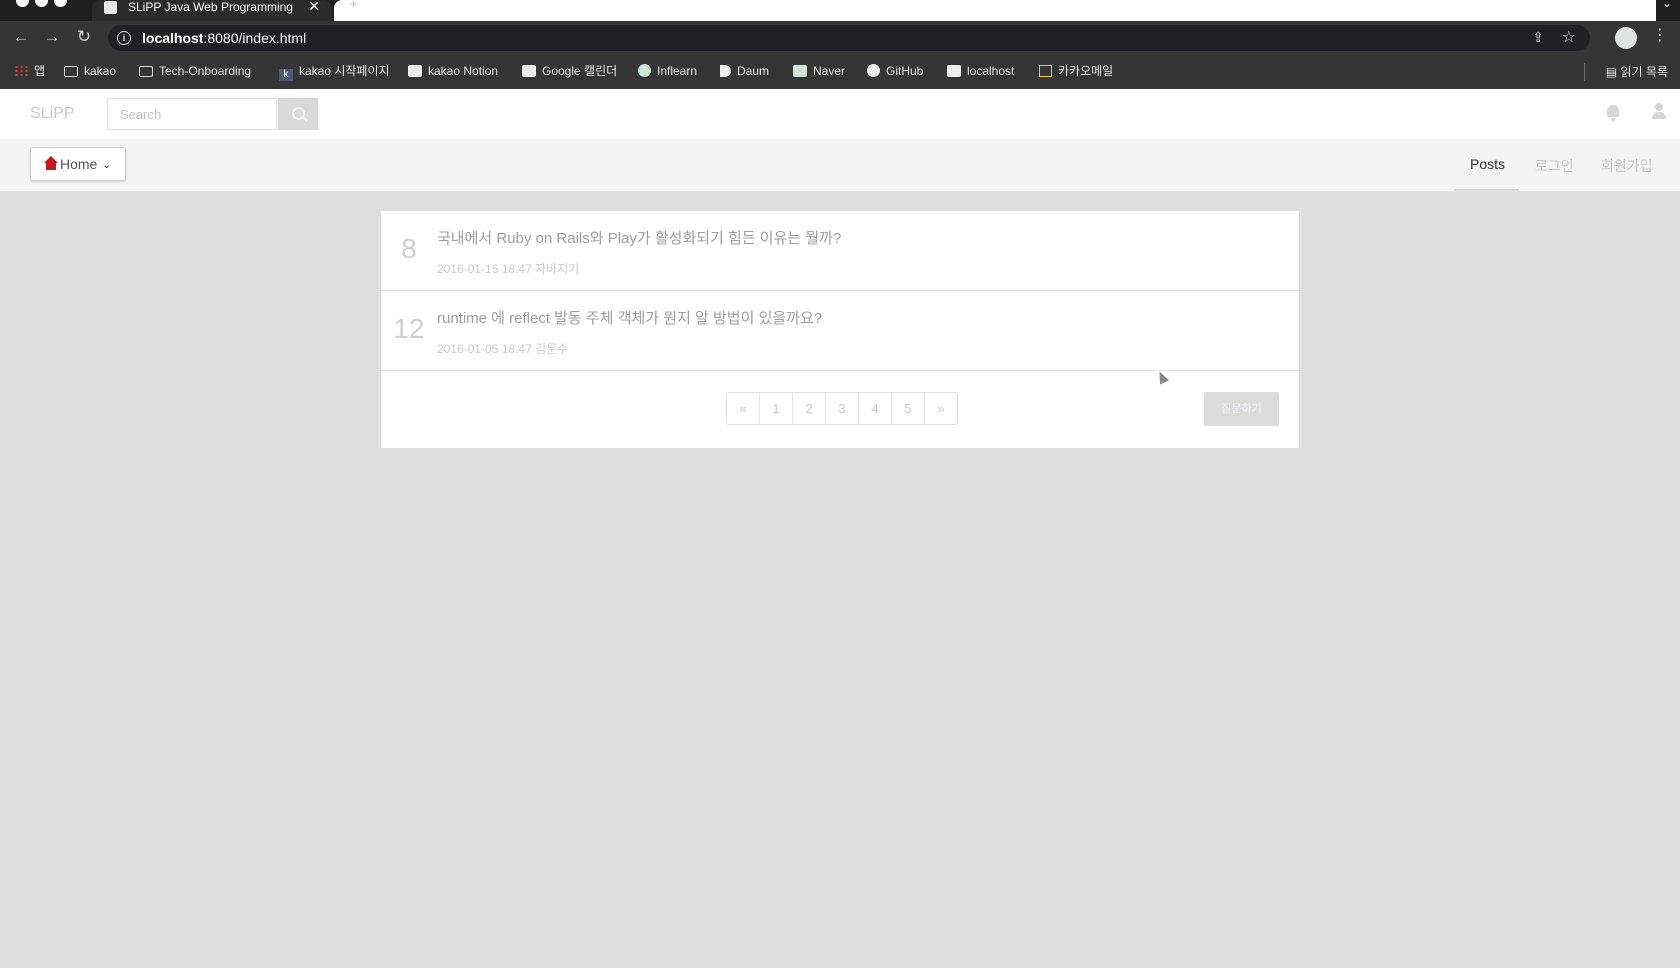 Image resolution: width=1680 pixels, height=968 pixels. I want to click on site-info-icon: i, so click(124, 38).